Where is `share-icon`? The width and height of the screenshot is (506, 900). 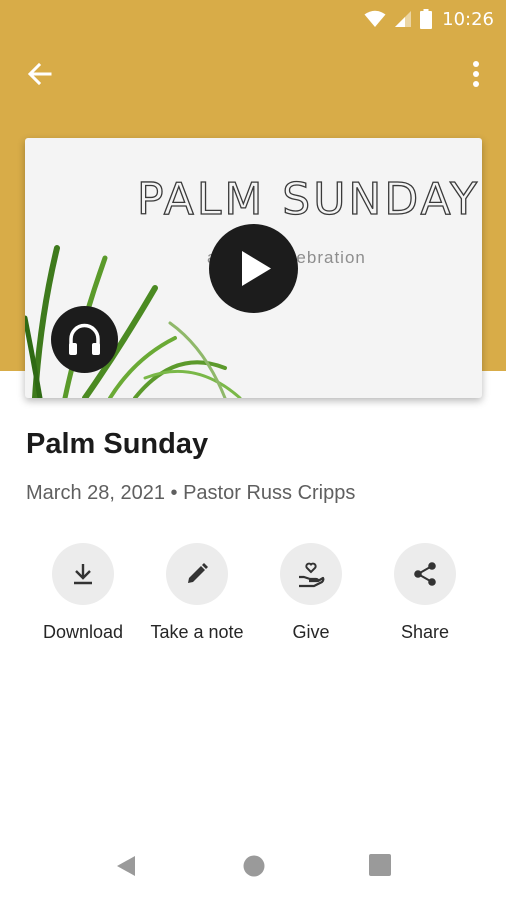
share-icon is located at coordinates (425, 574).